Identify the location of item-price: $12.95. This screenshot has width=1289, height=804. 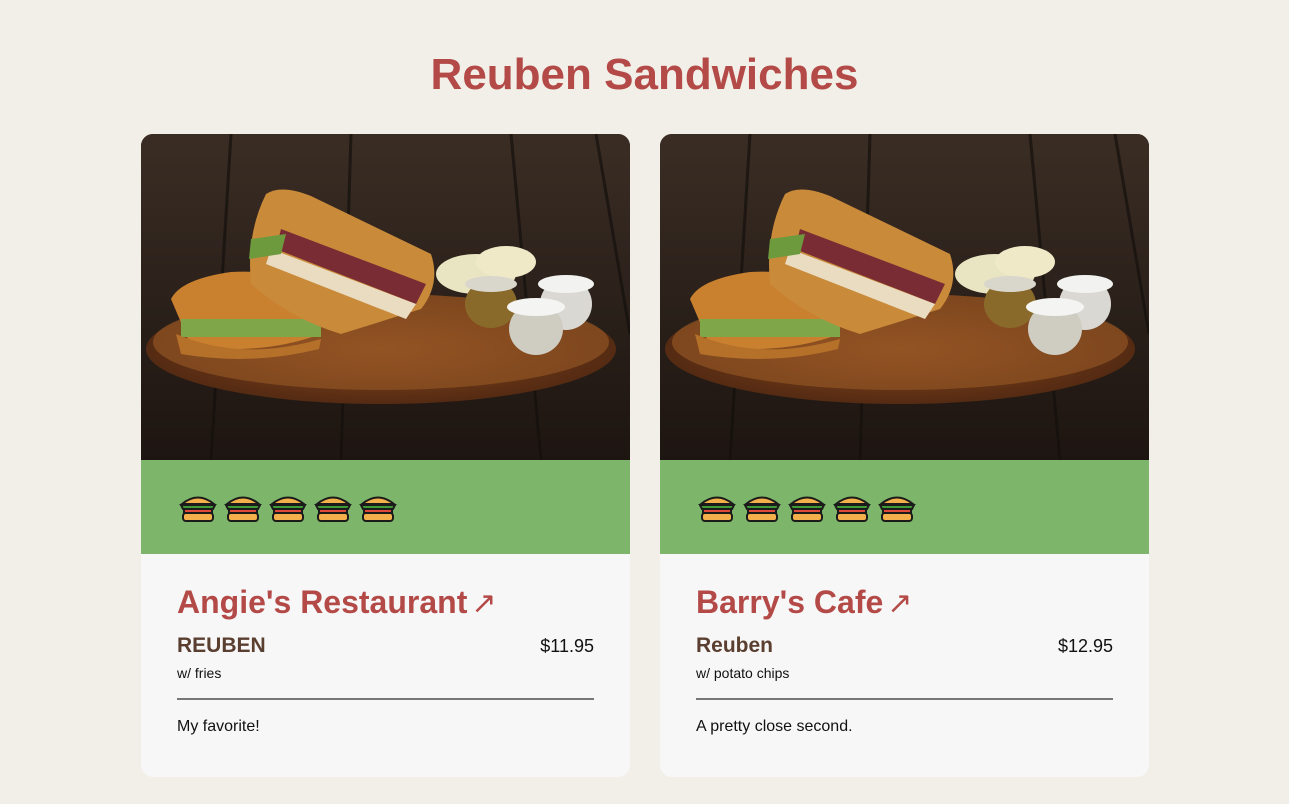
(1085, 646).